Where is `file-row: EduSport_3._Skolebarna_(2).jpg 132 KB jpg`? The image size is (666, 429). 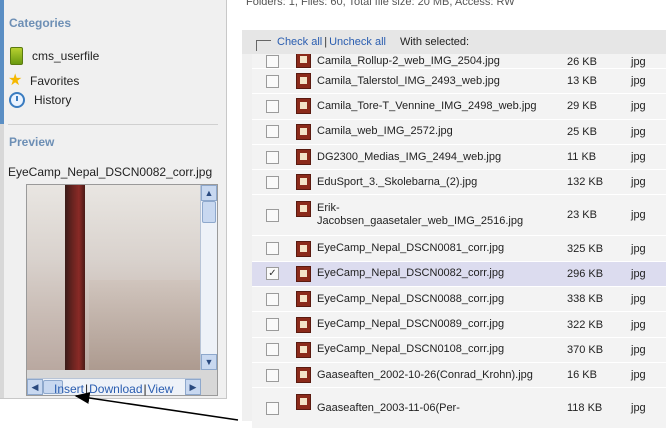
file-row: EduSport_3._Skolebarna_(2).jpg 132 KB jpg is located at coordinates (459, 183).